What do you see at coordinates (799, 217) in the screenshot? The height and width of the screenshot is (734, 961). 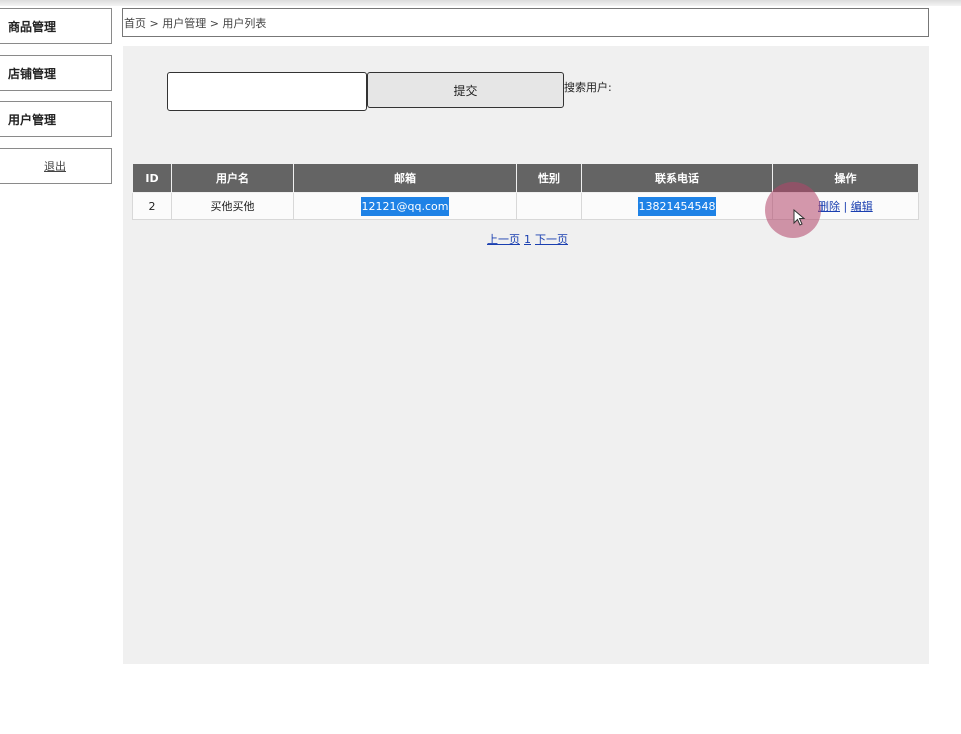 I see `mouse-pointer-icon` at bounding box center [799, 217].